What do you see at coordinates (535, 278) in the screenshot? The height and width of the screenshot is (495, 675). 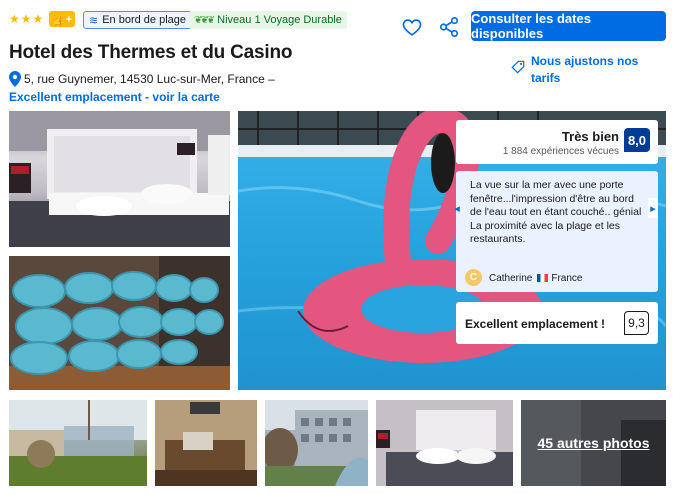 I see `reviewer-info: Catherine France` at bounding box center [535, 278].